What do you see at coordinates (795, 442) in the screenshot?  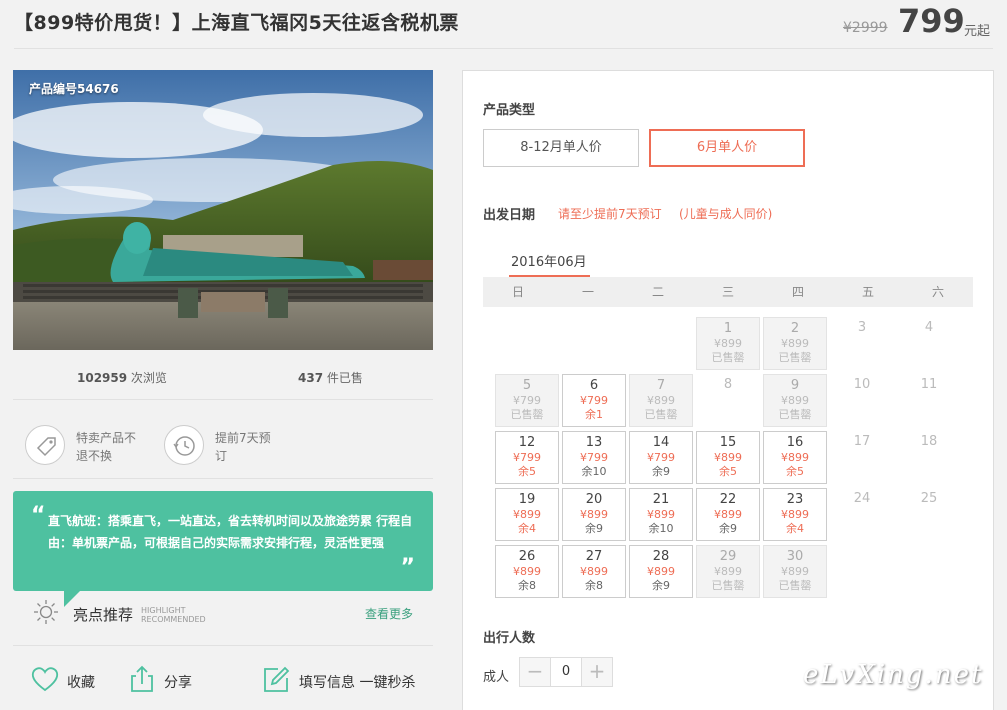 I see `day-number: 16` at bounding box center [795, 442].